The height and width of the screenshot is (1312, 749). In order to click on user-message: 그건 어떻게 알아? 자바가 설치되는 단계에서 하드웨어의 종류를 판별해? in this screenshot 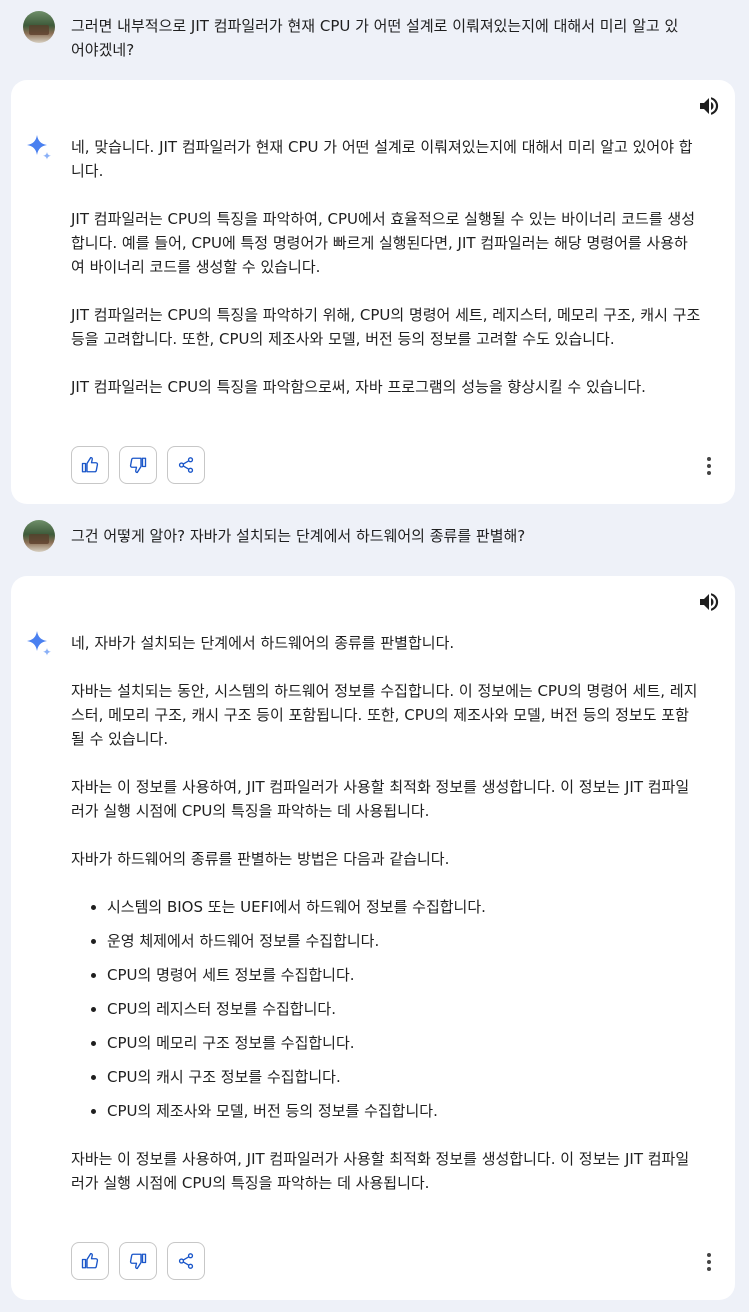, I will do `click(374, 540)`.